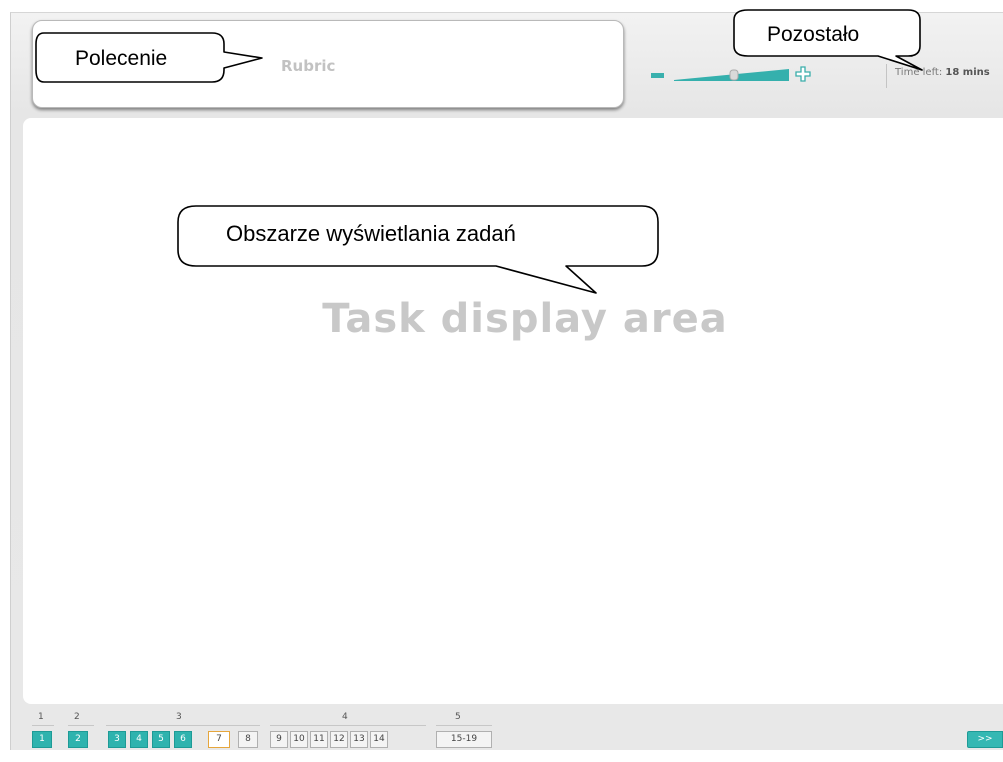 Image resolution: width=1003 pixels, height=762 pixels. Describe the element at coordinates (458, 717) in the screenshot. I see `section-label: 5` at that location.